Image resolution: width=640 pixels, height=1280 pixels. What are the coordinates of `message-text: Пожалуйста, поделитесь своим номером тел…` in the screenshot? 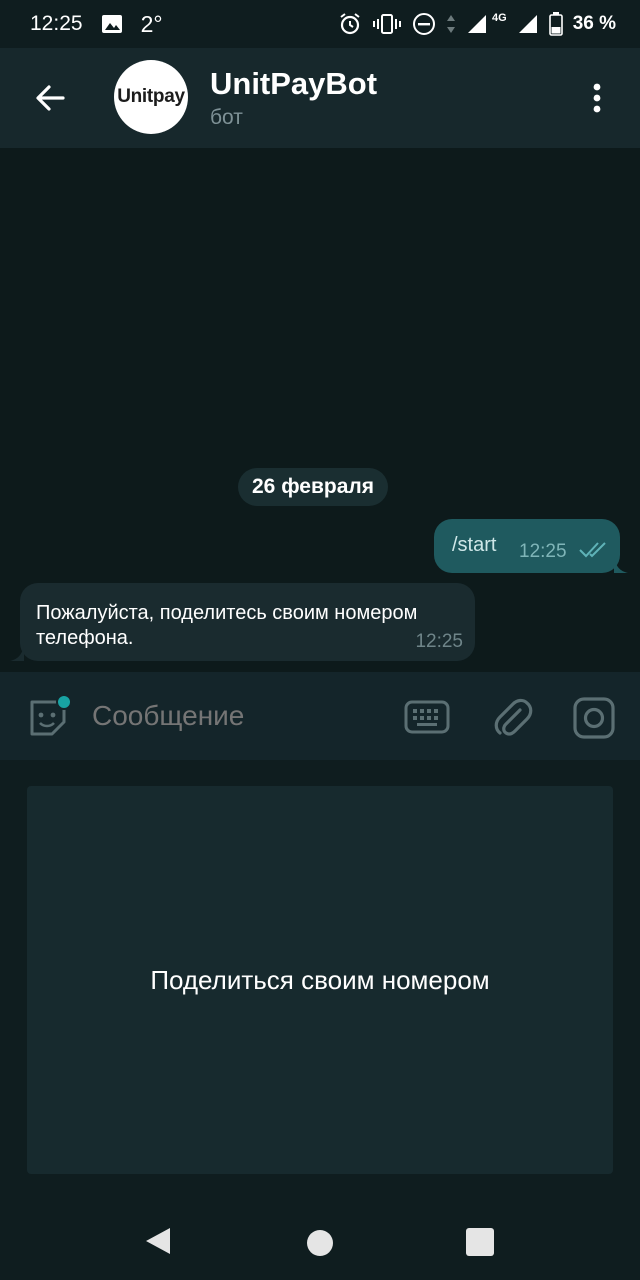 It's located at (227, 625).